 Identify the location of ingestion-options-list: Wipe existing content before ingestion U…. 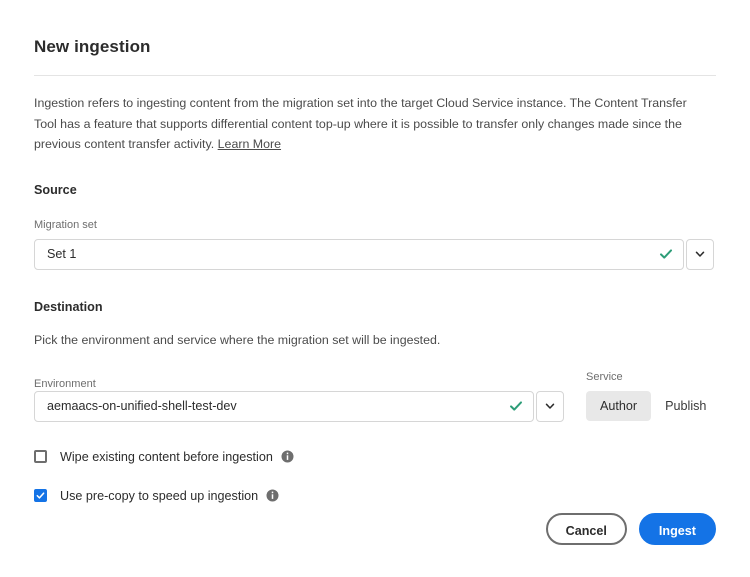
(375, 464).